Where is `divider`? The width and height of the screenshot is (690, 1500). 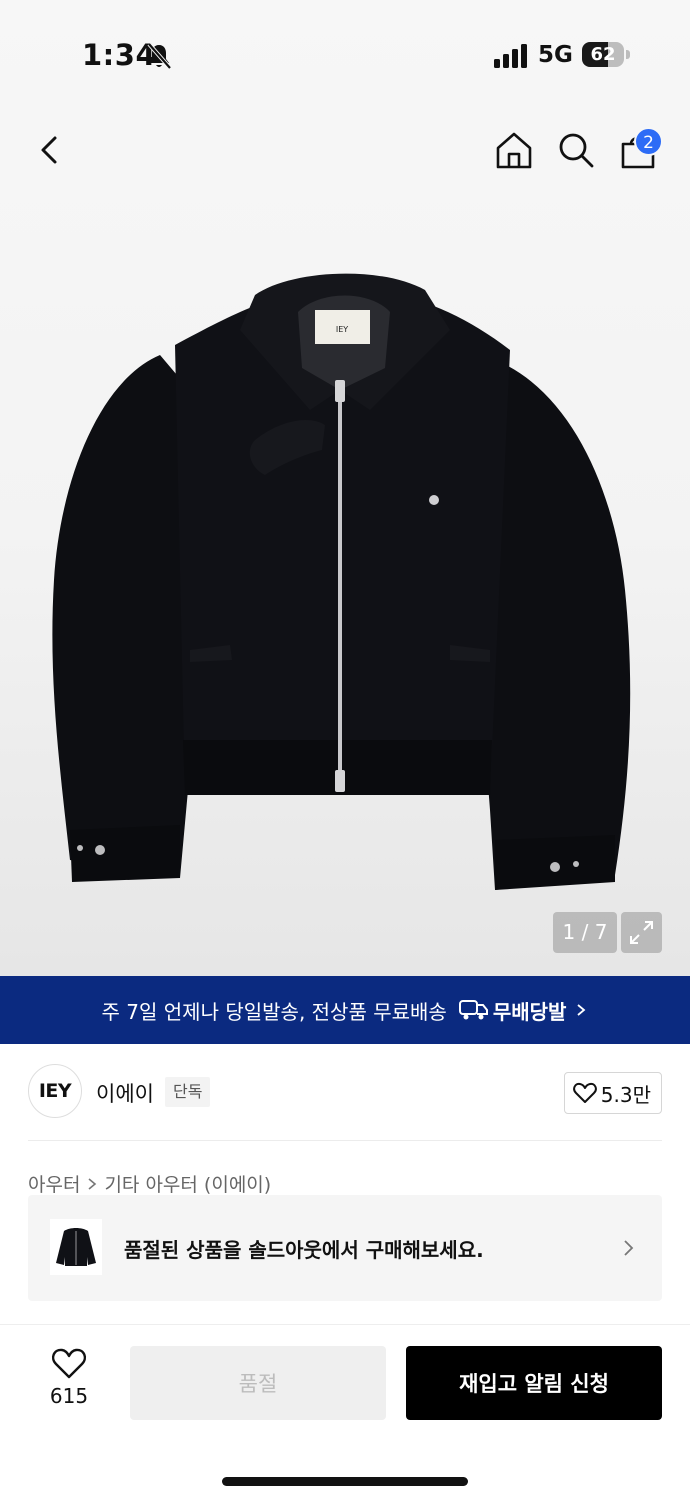 divider is located at coordinates (345, 1140).